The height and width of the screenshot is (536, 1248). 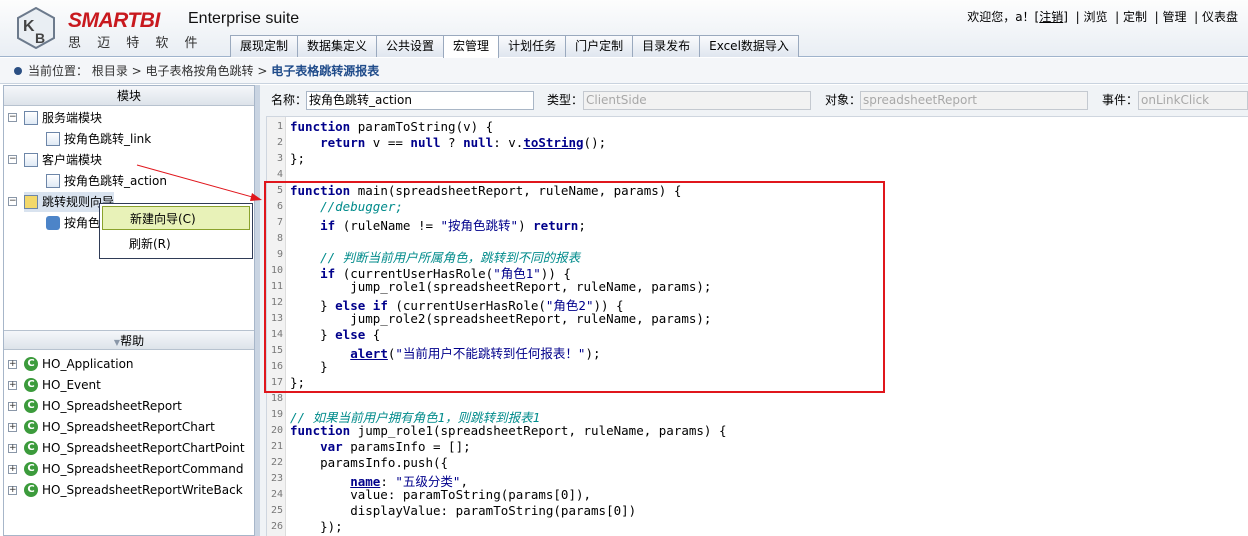 I want to click on svg-text: K, so click(x=29, y=26).